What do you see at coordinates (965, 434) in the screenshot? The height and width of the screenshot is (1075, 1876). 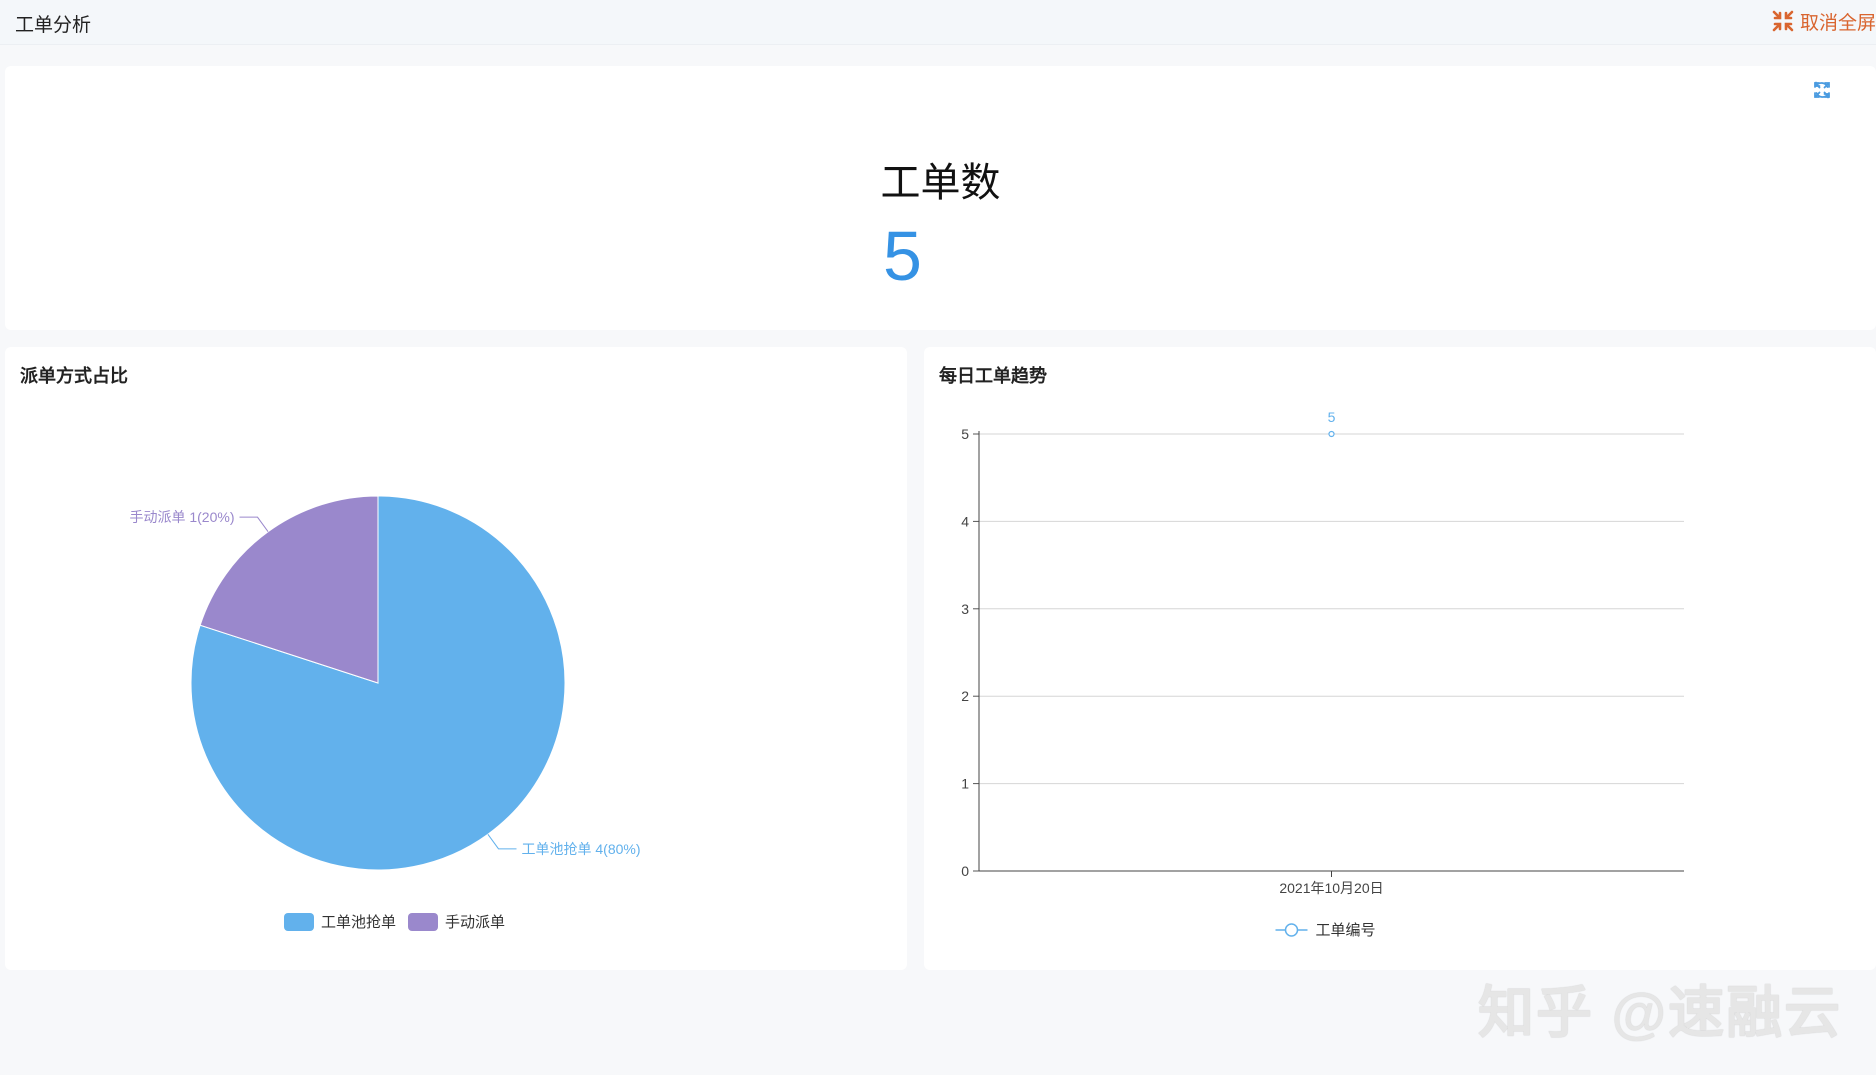 I see `y-tick-label-5: 5` at bounding box center [965, 434].